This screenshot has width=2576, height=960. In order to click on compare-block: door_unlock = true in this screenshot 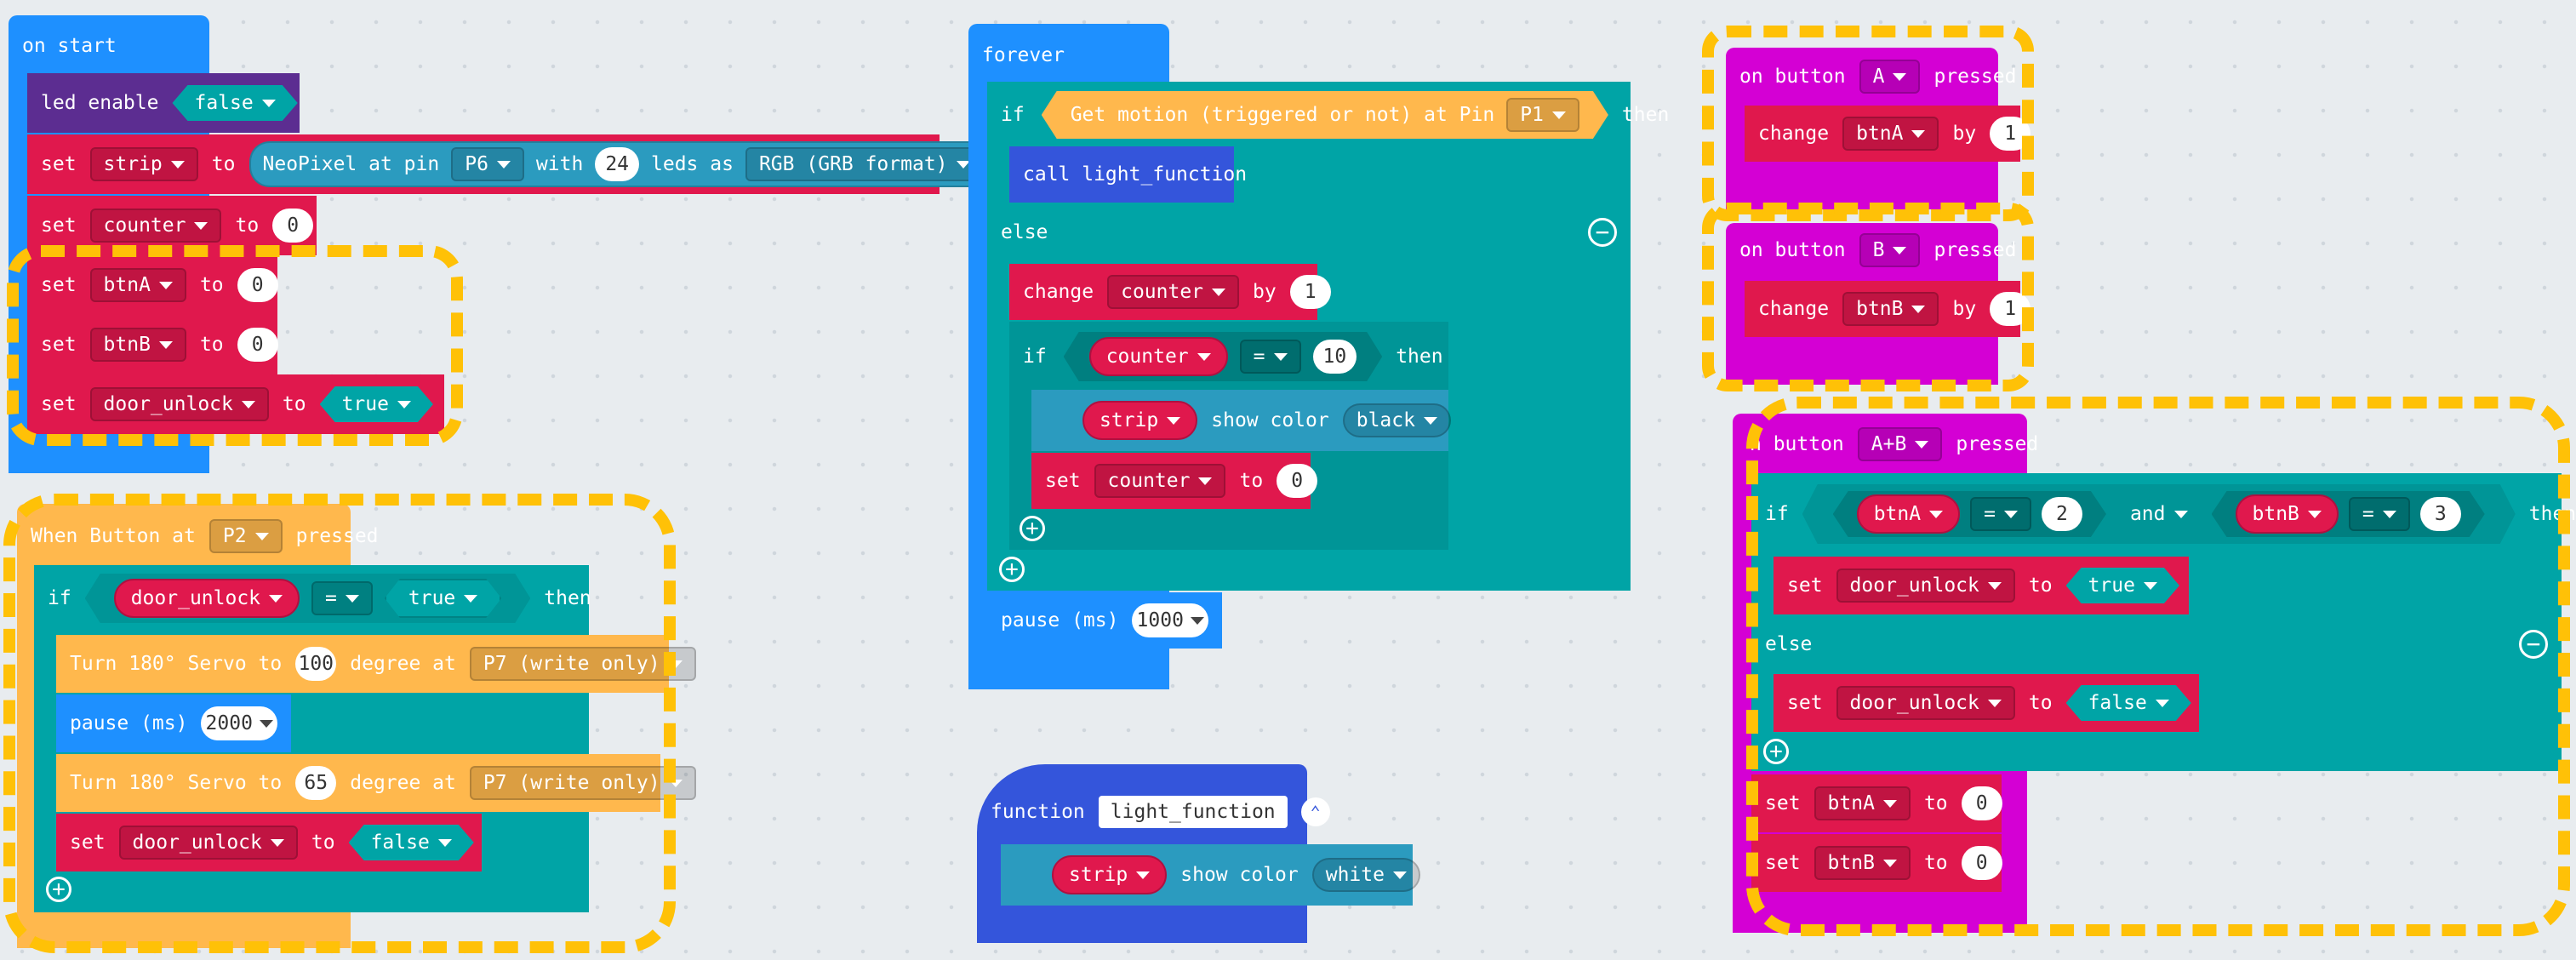, I will do `click(308, 599)`.